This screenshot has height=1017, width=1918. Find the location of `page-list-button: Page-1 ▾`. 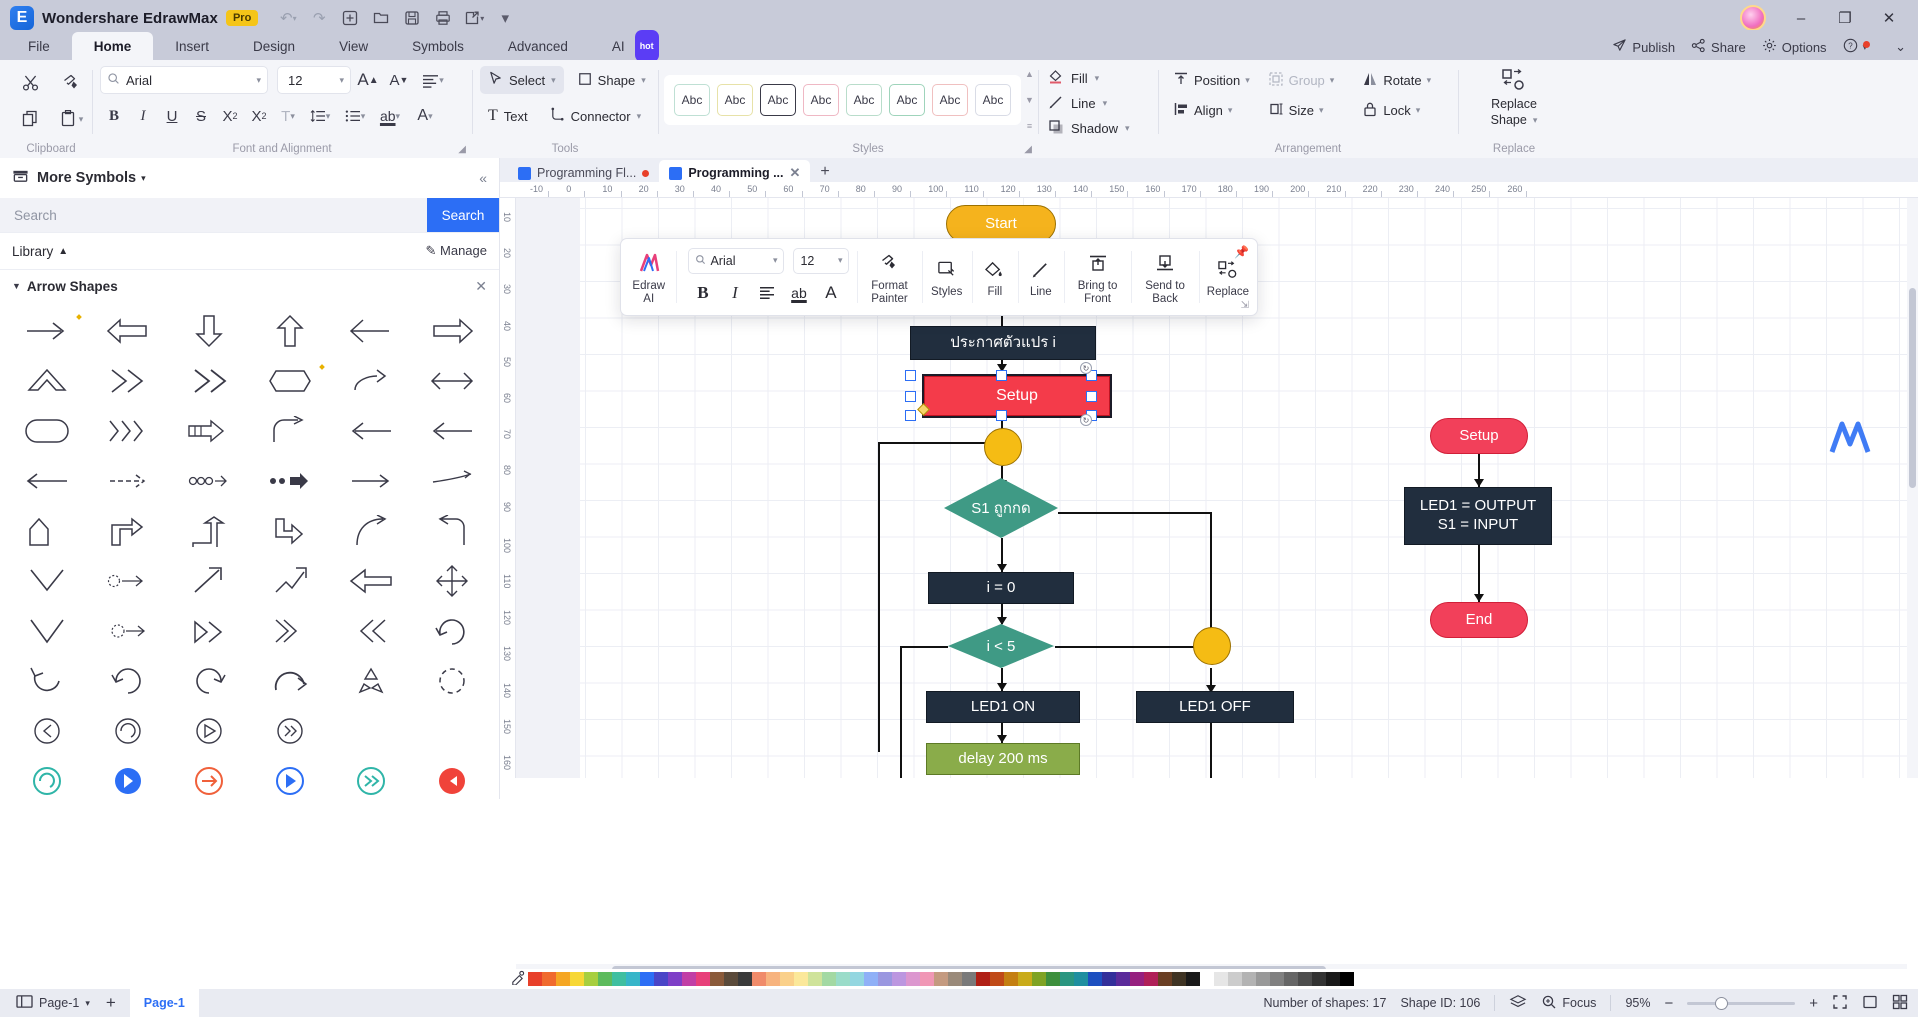

page-list-button: Page-1 ▾ is located at coordinates (53, 1003).